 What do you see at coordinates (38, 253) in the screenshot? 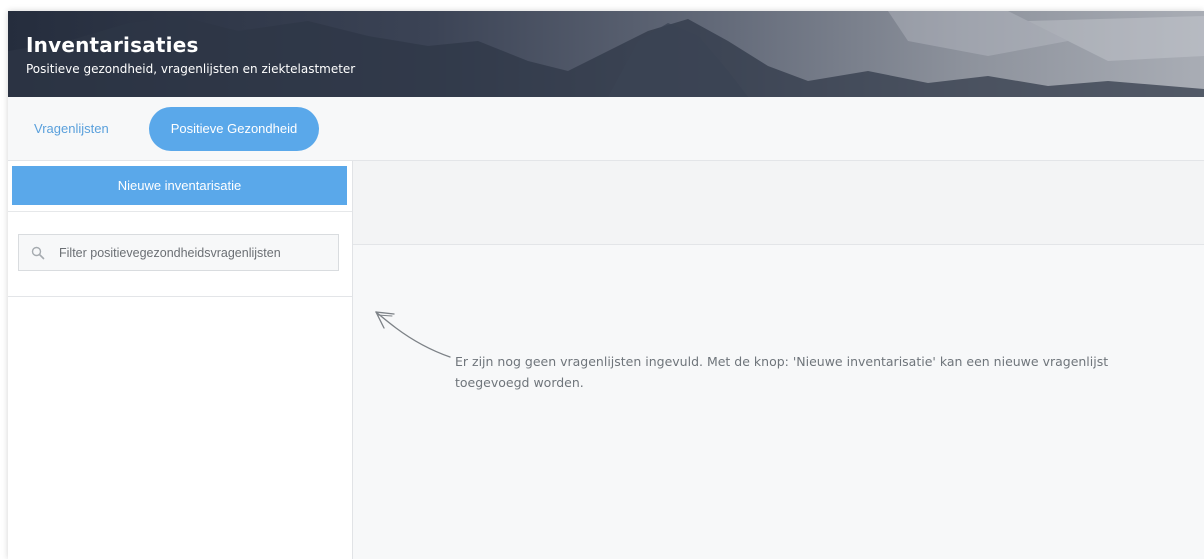
I see `search-icon` at bounding box center [38, 253].